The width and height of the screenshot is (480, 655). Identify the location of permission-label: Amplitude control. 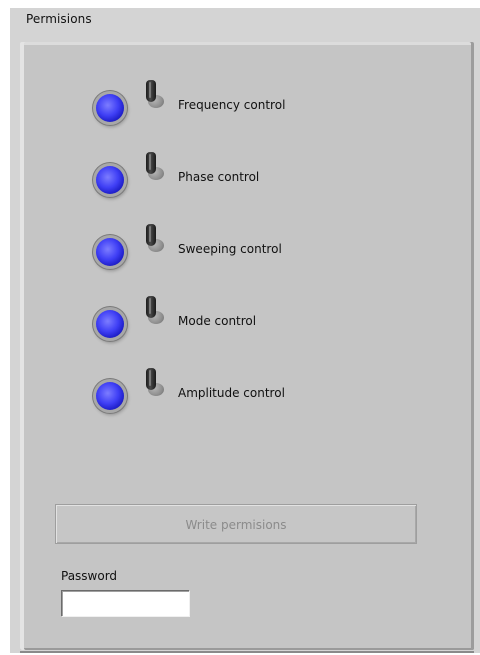
(231, 393).